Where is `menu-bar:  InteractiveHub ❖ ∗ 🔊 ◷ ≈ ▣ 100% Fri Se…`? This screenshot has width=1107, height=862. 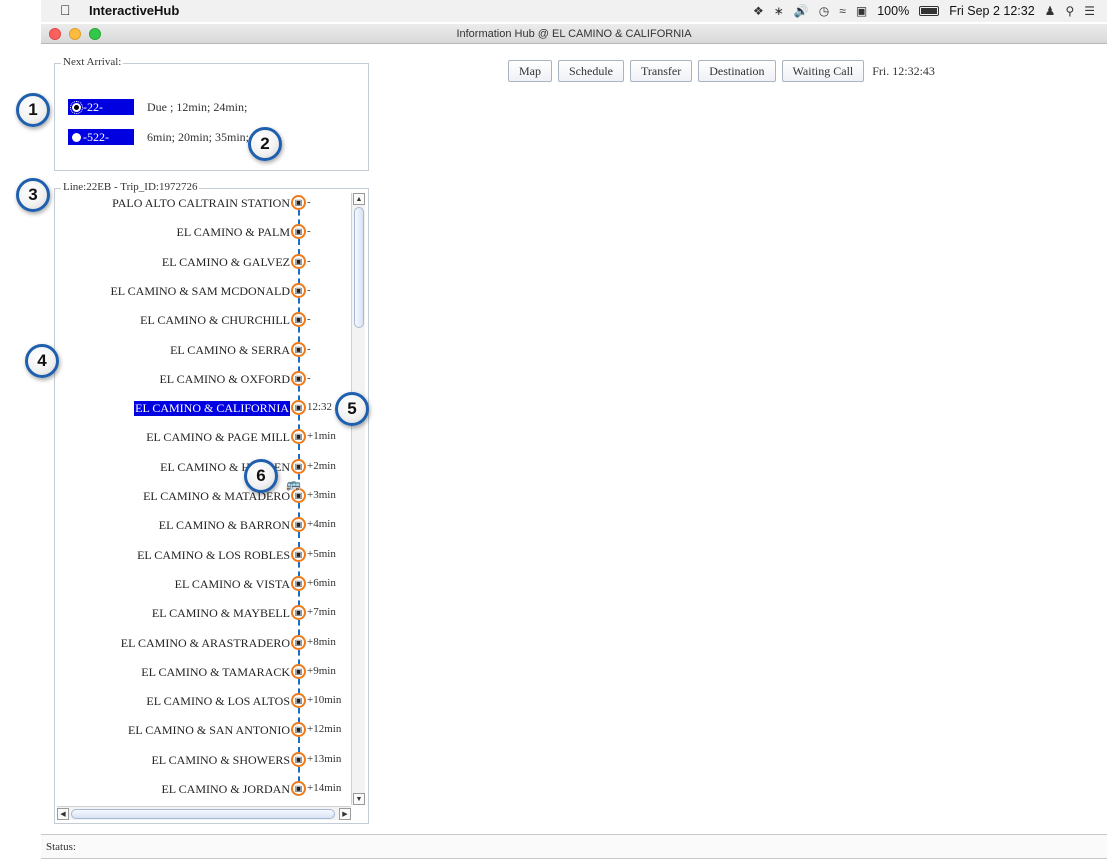
menu-bar:  InteractiveHub ❖ ∗ 🔊 ◷ ≈ ▣ 100% Fri Se… is located at coordinates (574, 11).